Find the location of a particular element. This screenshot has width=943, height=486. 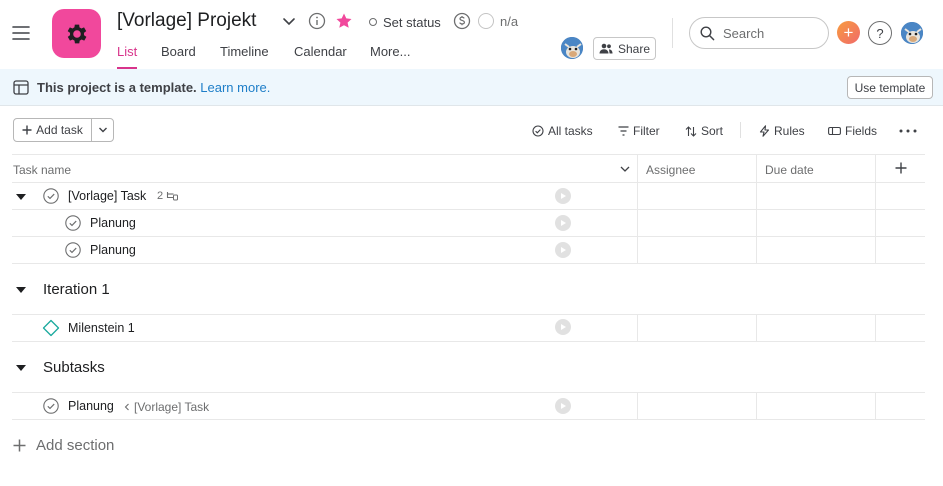

rules-button: Rules is located at coordinates (782, 131).